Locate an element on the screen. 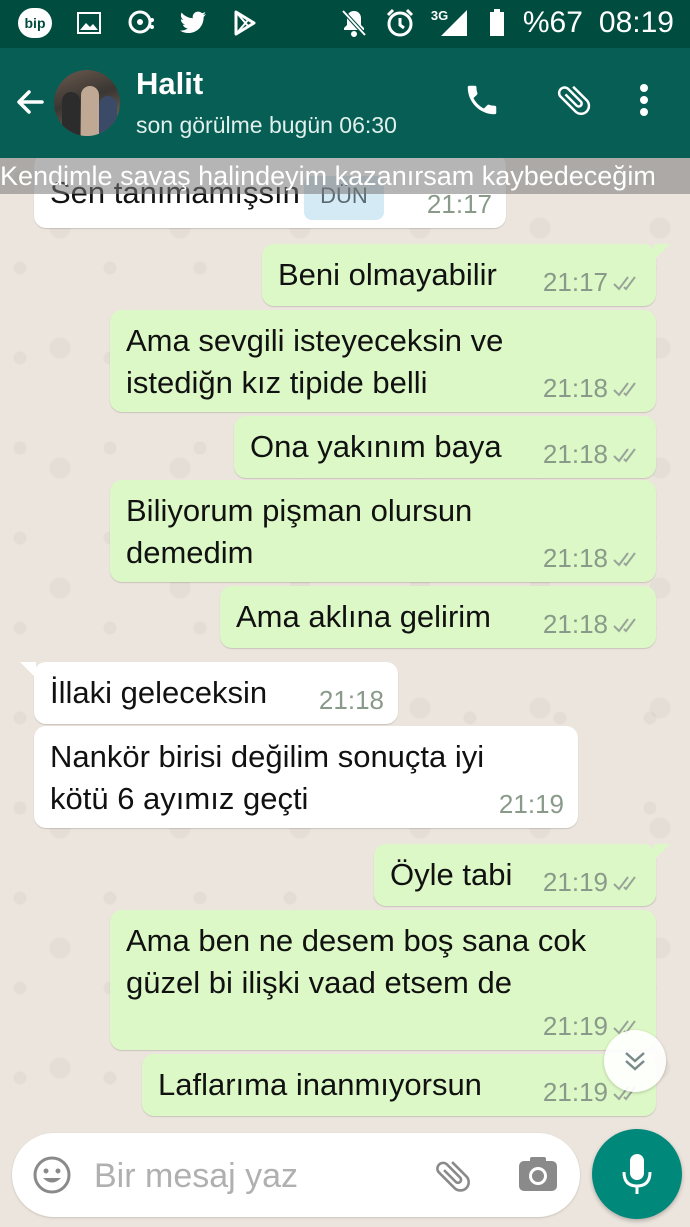 The height and width of the screenshot is (1227, 690). composer-box is located at coordinates (296, 1175).